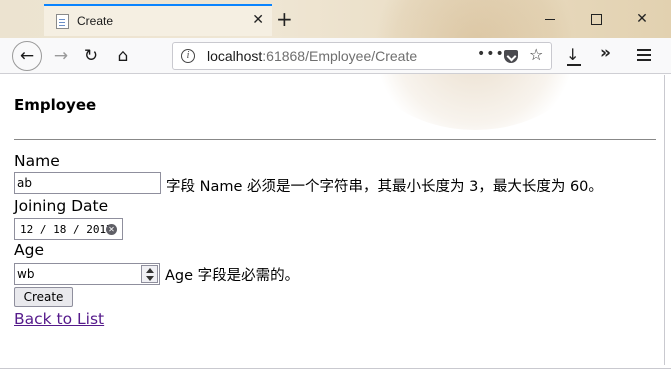  What do you see at coordinates (340, 56) in the screenshot?
I see `url-path: :61868/Employee/Create` at bounding box center [340, 56].